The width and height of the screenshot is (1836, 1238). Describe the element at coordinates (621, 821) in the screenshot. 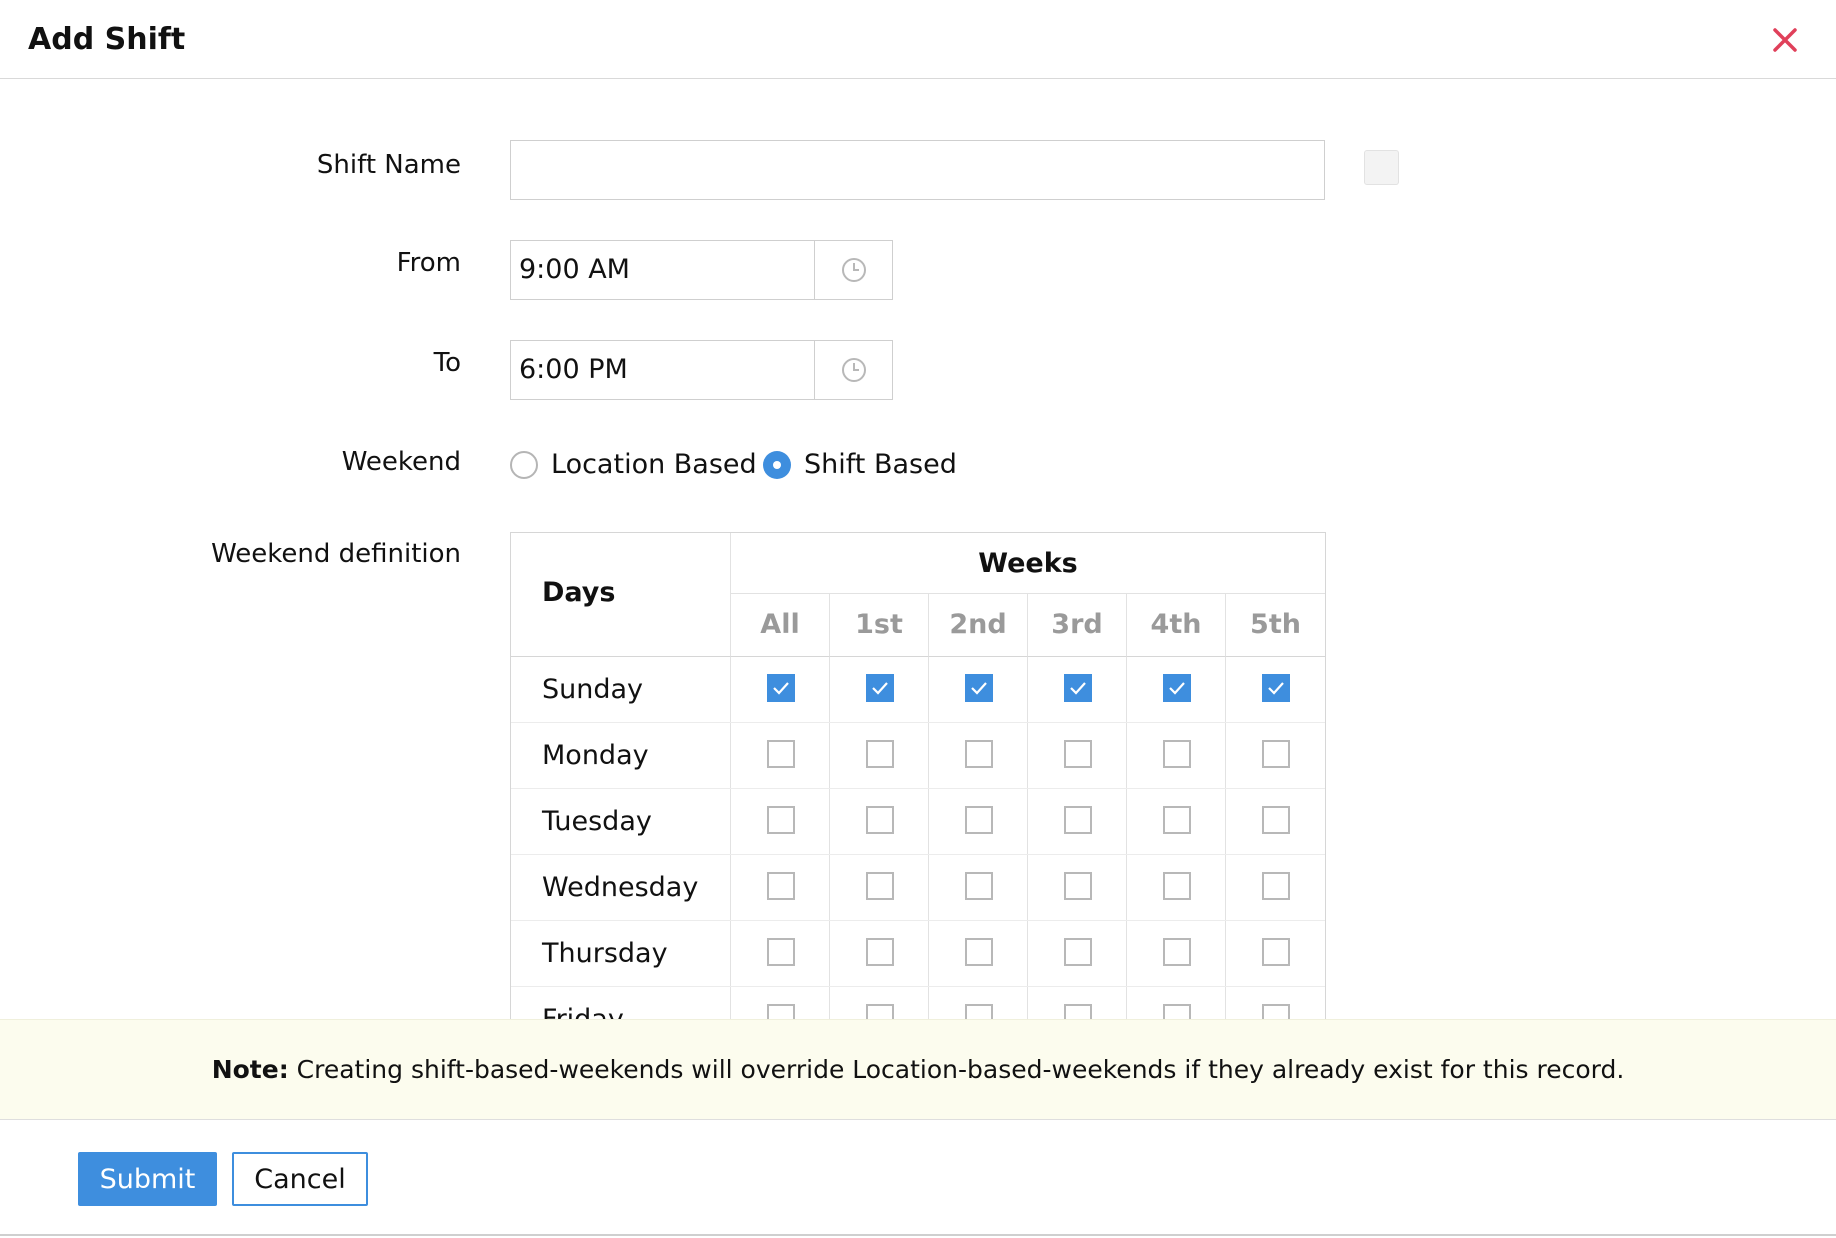

I see `day-label: Tuesday` at that location.